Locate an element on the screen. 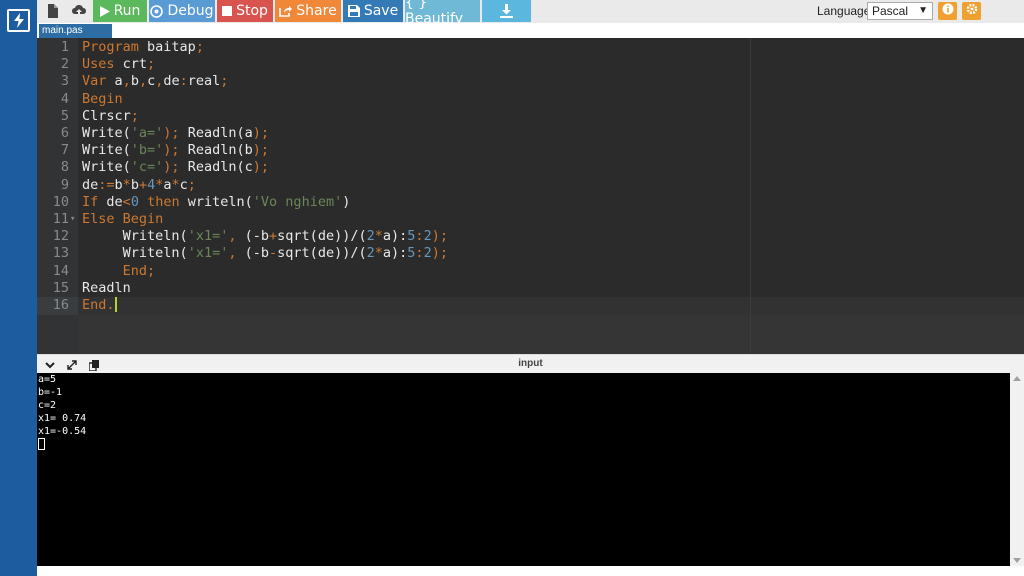  code-text: Writeln('x1=', (-b-sqrt(de))/(2*a):5:2); is located at coordinates (285, 253).